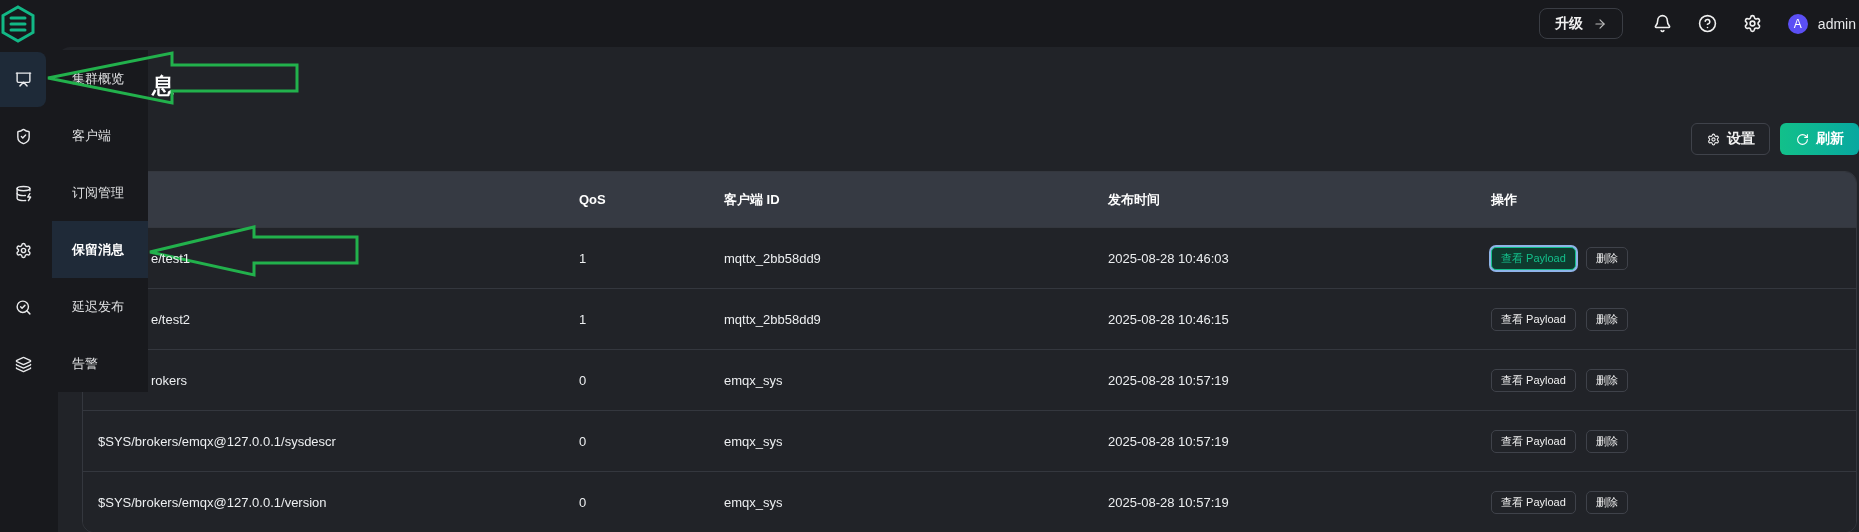 Image resolution: width=1859 pixels, height=532 pixels. What do you see at coordinates (592, 199) in the screenshot?
I see `column-header: QoS` at bounding box center [592, 199].